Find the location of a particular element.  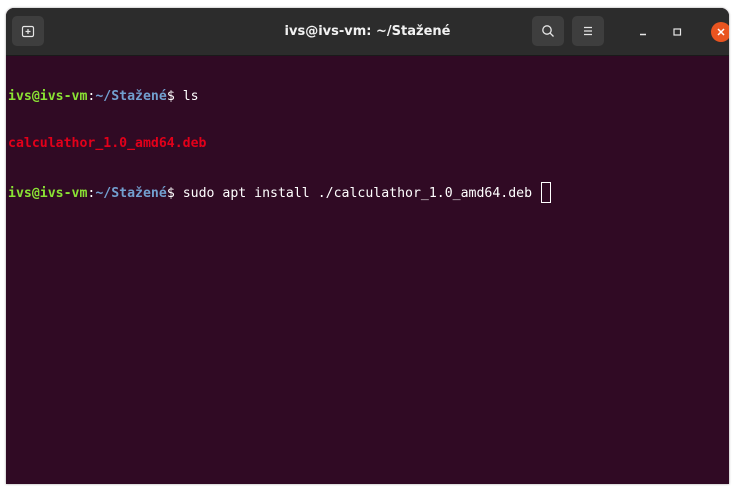

new-tab-icon is located at coordinates (28, 31).